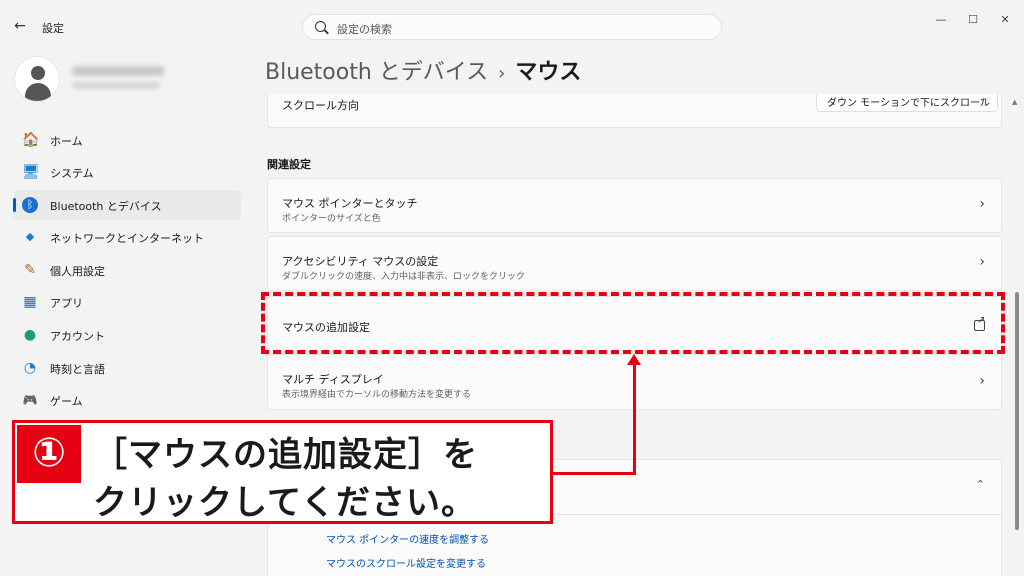 This screenshot has width=1024, height=576. What do you see at coordinates (116, 85) in the screenshot?
I see `profile-email-redacted` at bounding box center [116, 85].